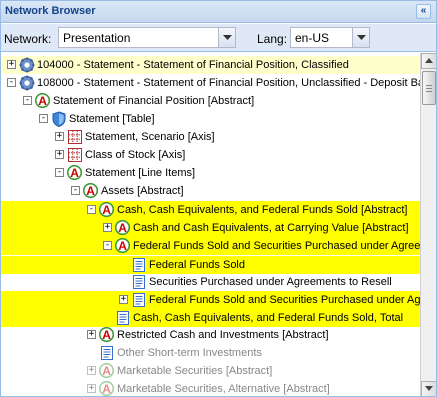 The image size is (437, 397). Describe the element at coordinates (142, 191) in the screenshot. I see `tree-node-label: Assets [Abstract]` at that location.